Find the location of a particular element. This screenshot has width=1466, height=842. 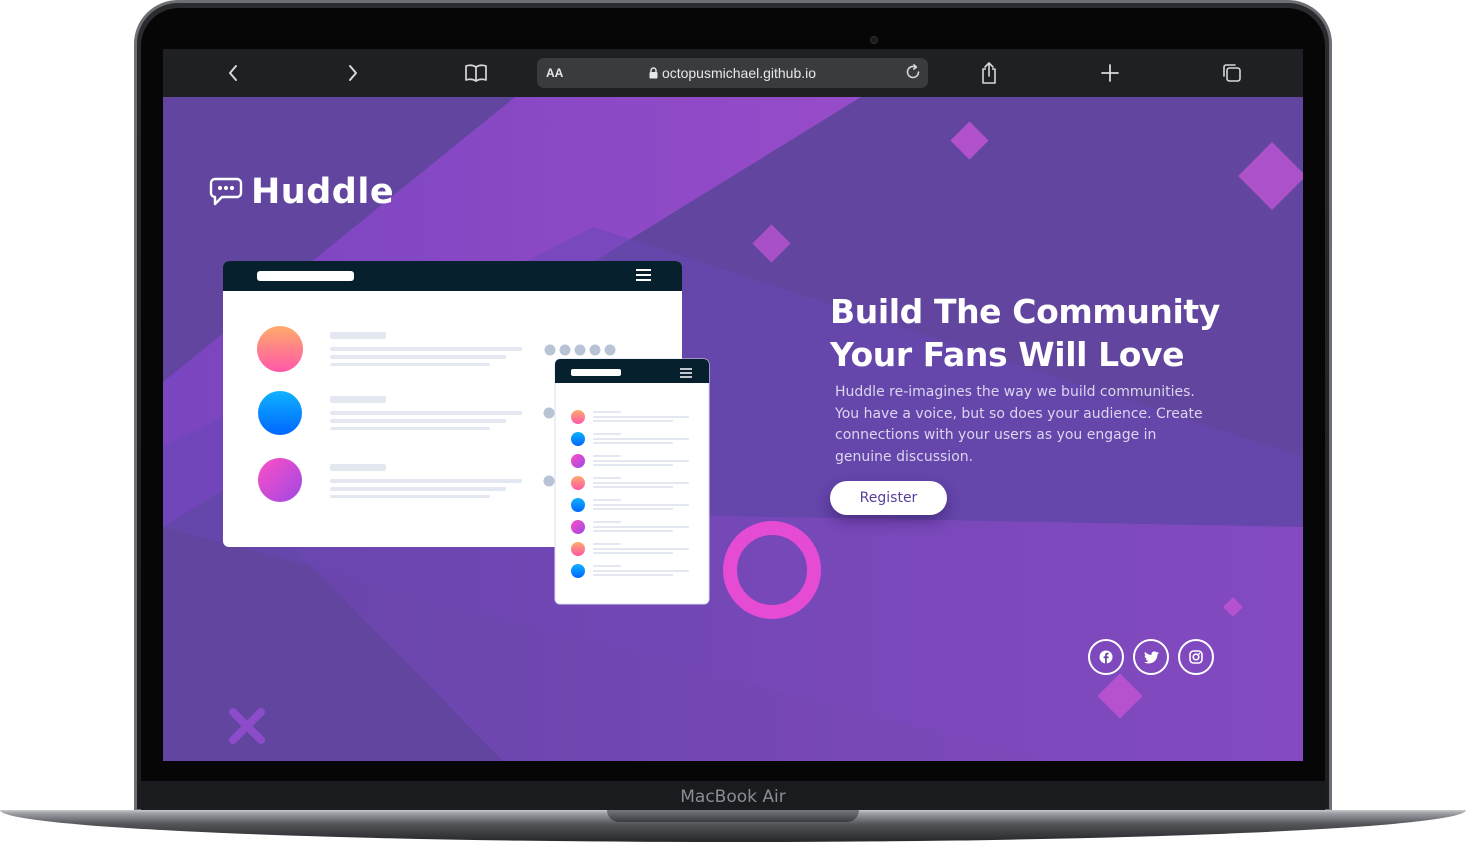

share-button is located at coordinates (989, 73).